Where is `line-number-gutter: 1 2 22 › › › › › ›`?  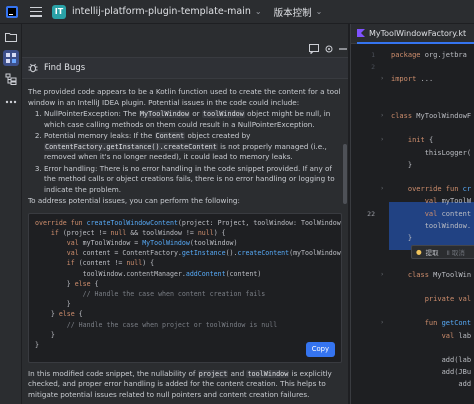
line-number-gutter: 1 2 22 › › › › › › is located at coordinates (370, 224).